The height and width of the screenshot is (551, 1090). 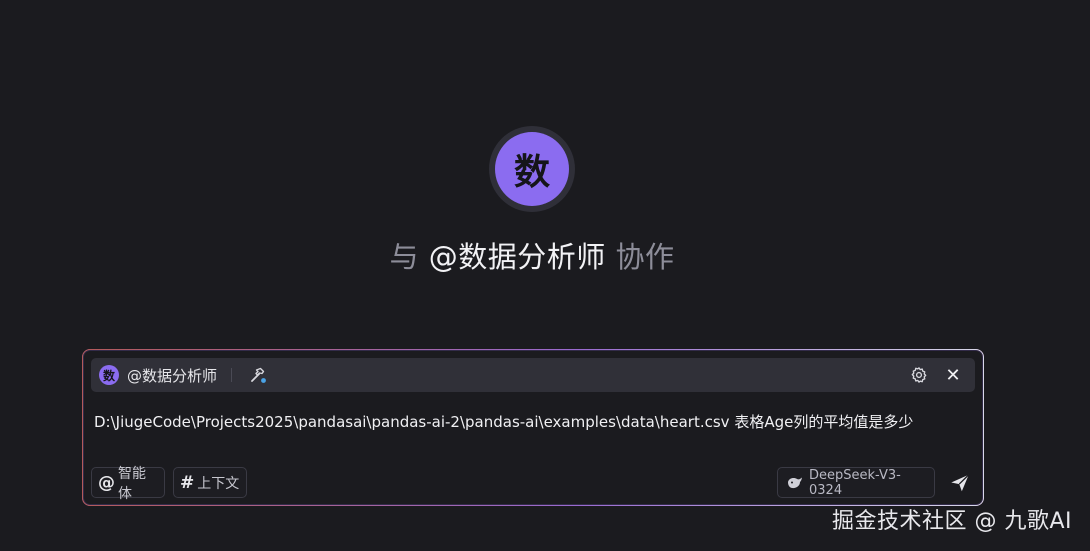 What do you see at coordinates (232, 375) in the screenshot?
I see `divider` at bounding box center [232, 375].